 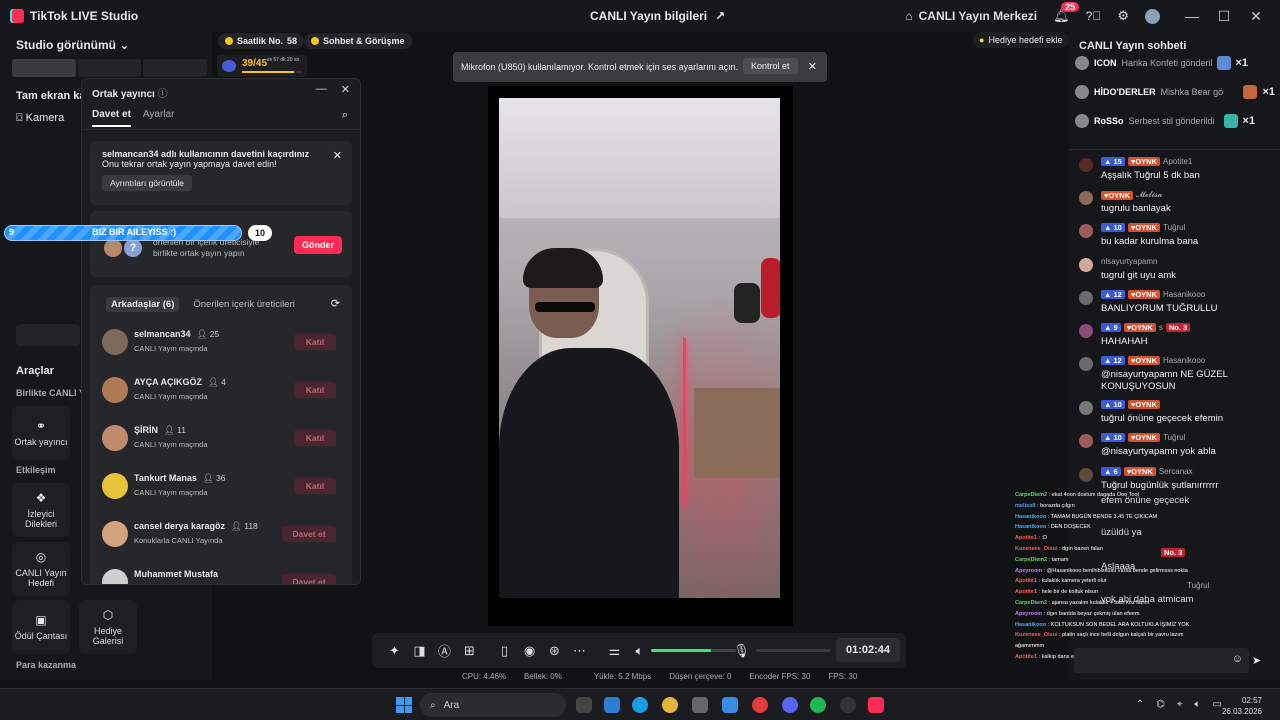 I want to click on emoji-icon: ☺, so click(x=1237, y=659).